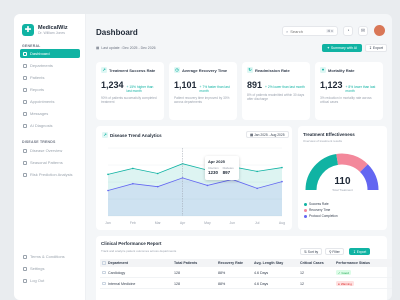  I want to click on table-export-button: ↧ Export, so click(360, 251).